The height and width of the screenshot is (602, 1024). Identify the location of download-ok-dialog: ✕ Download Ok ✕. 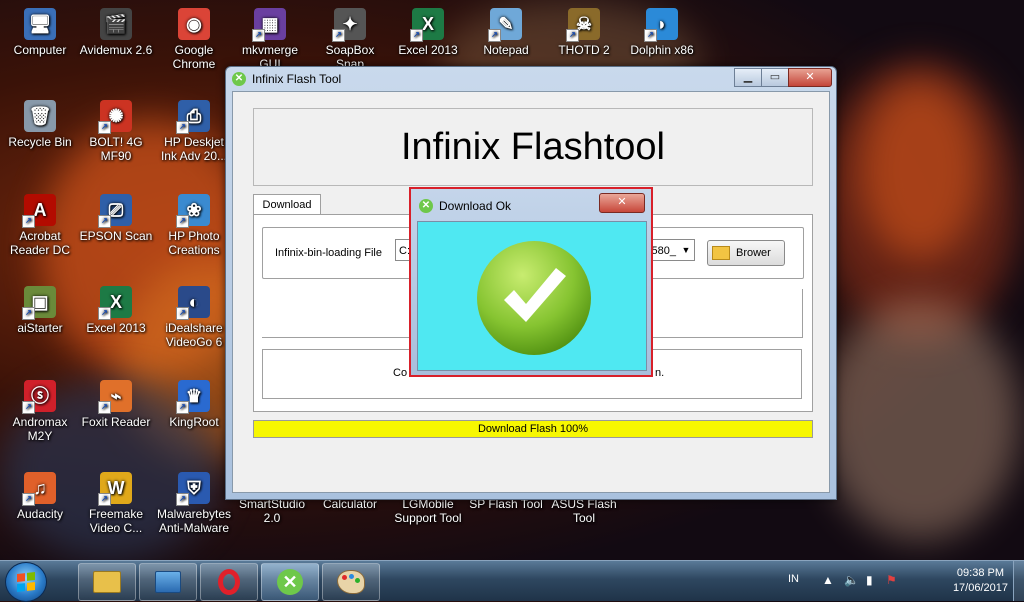
(531, 282).